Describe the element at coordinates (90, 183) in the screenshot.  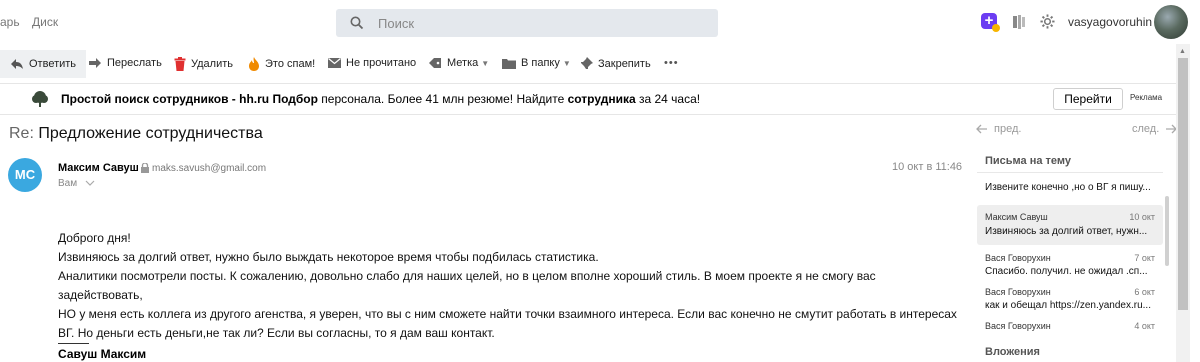
I see `chevron-down-icon` at that location.